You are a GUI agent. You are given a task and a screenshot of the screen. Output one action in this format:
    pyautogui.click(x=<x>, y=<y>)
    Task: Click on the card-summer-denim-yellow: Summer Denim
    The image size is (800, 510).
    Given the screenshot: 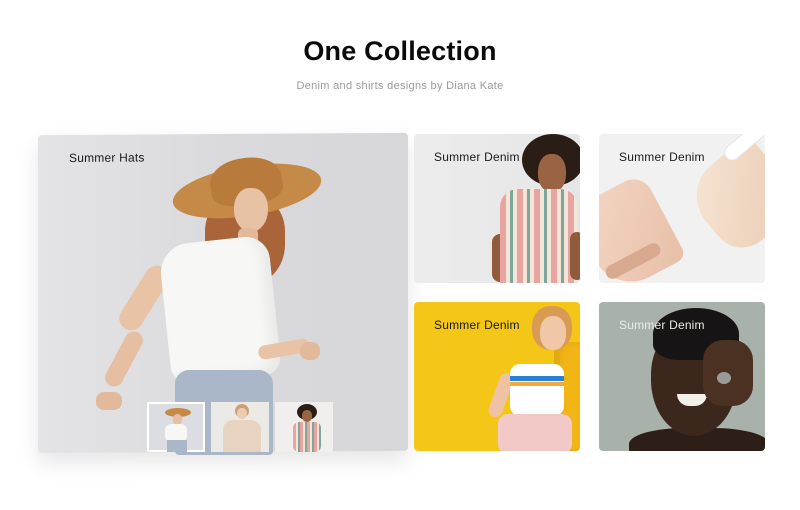 What is the action you would take?
    pyautogui.click(x=497, y=376)
    